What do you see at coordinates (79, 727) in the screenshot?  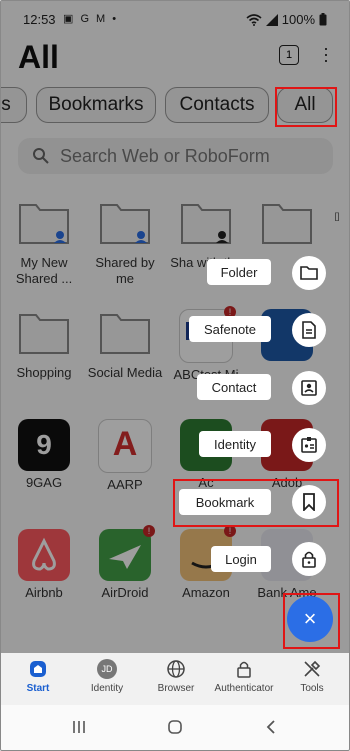 I see `recent-apps-icon` at bounding box center [79, 727].